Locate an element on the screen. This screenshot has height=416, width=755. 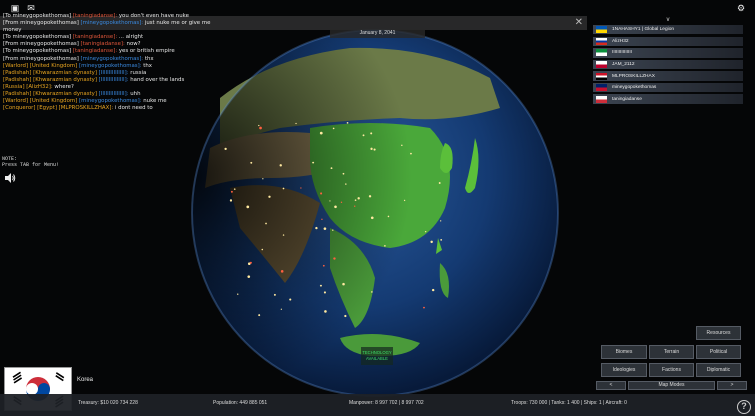
chat-sender: [taningiadanse]: is located at coordinates (94, 51).